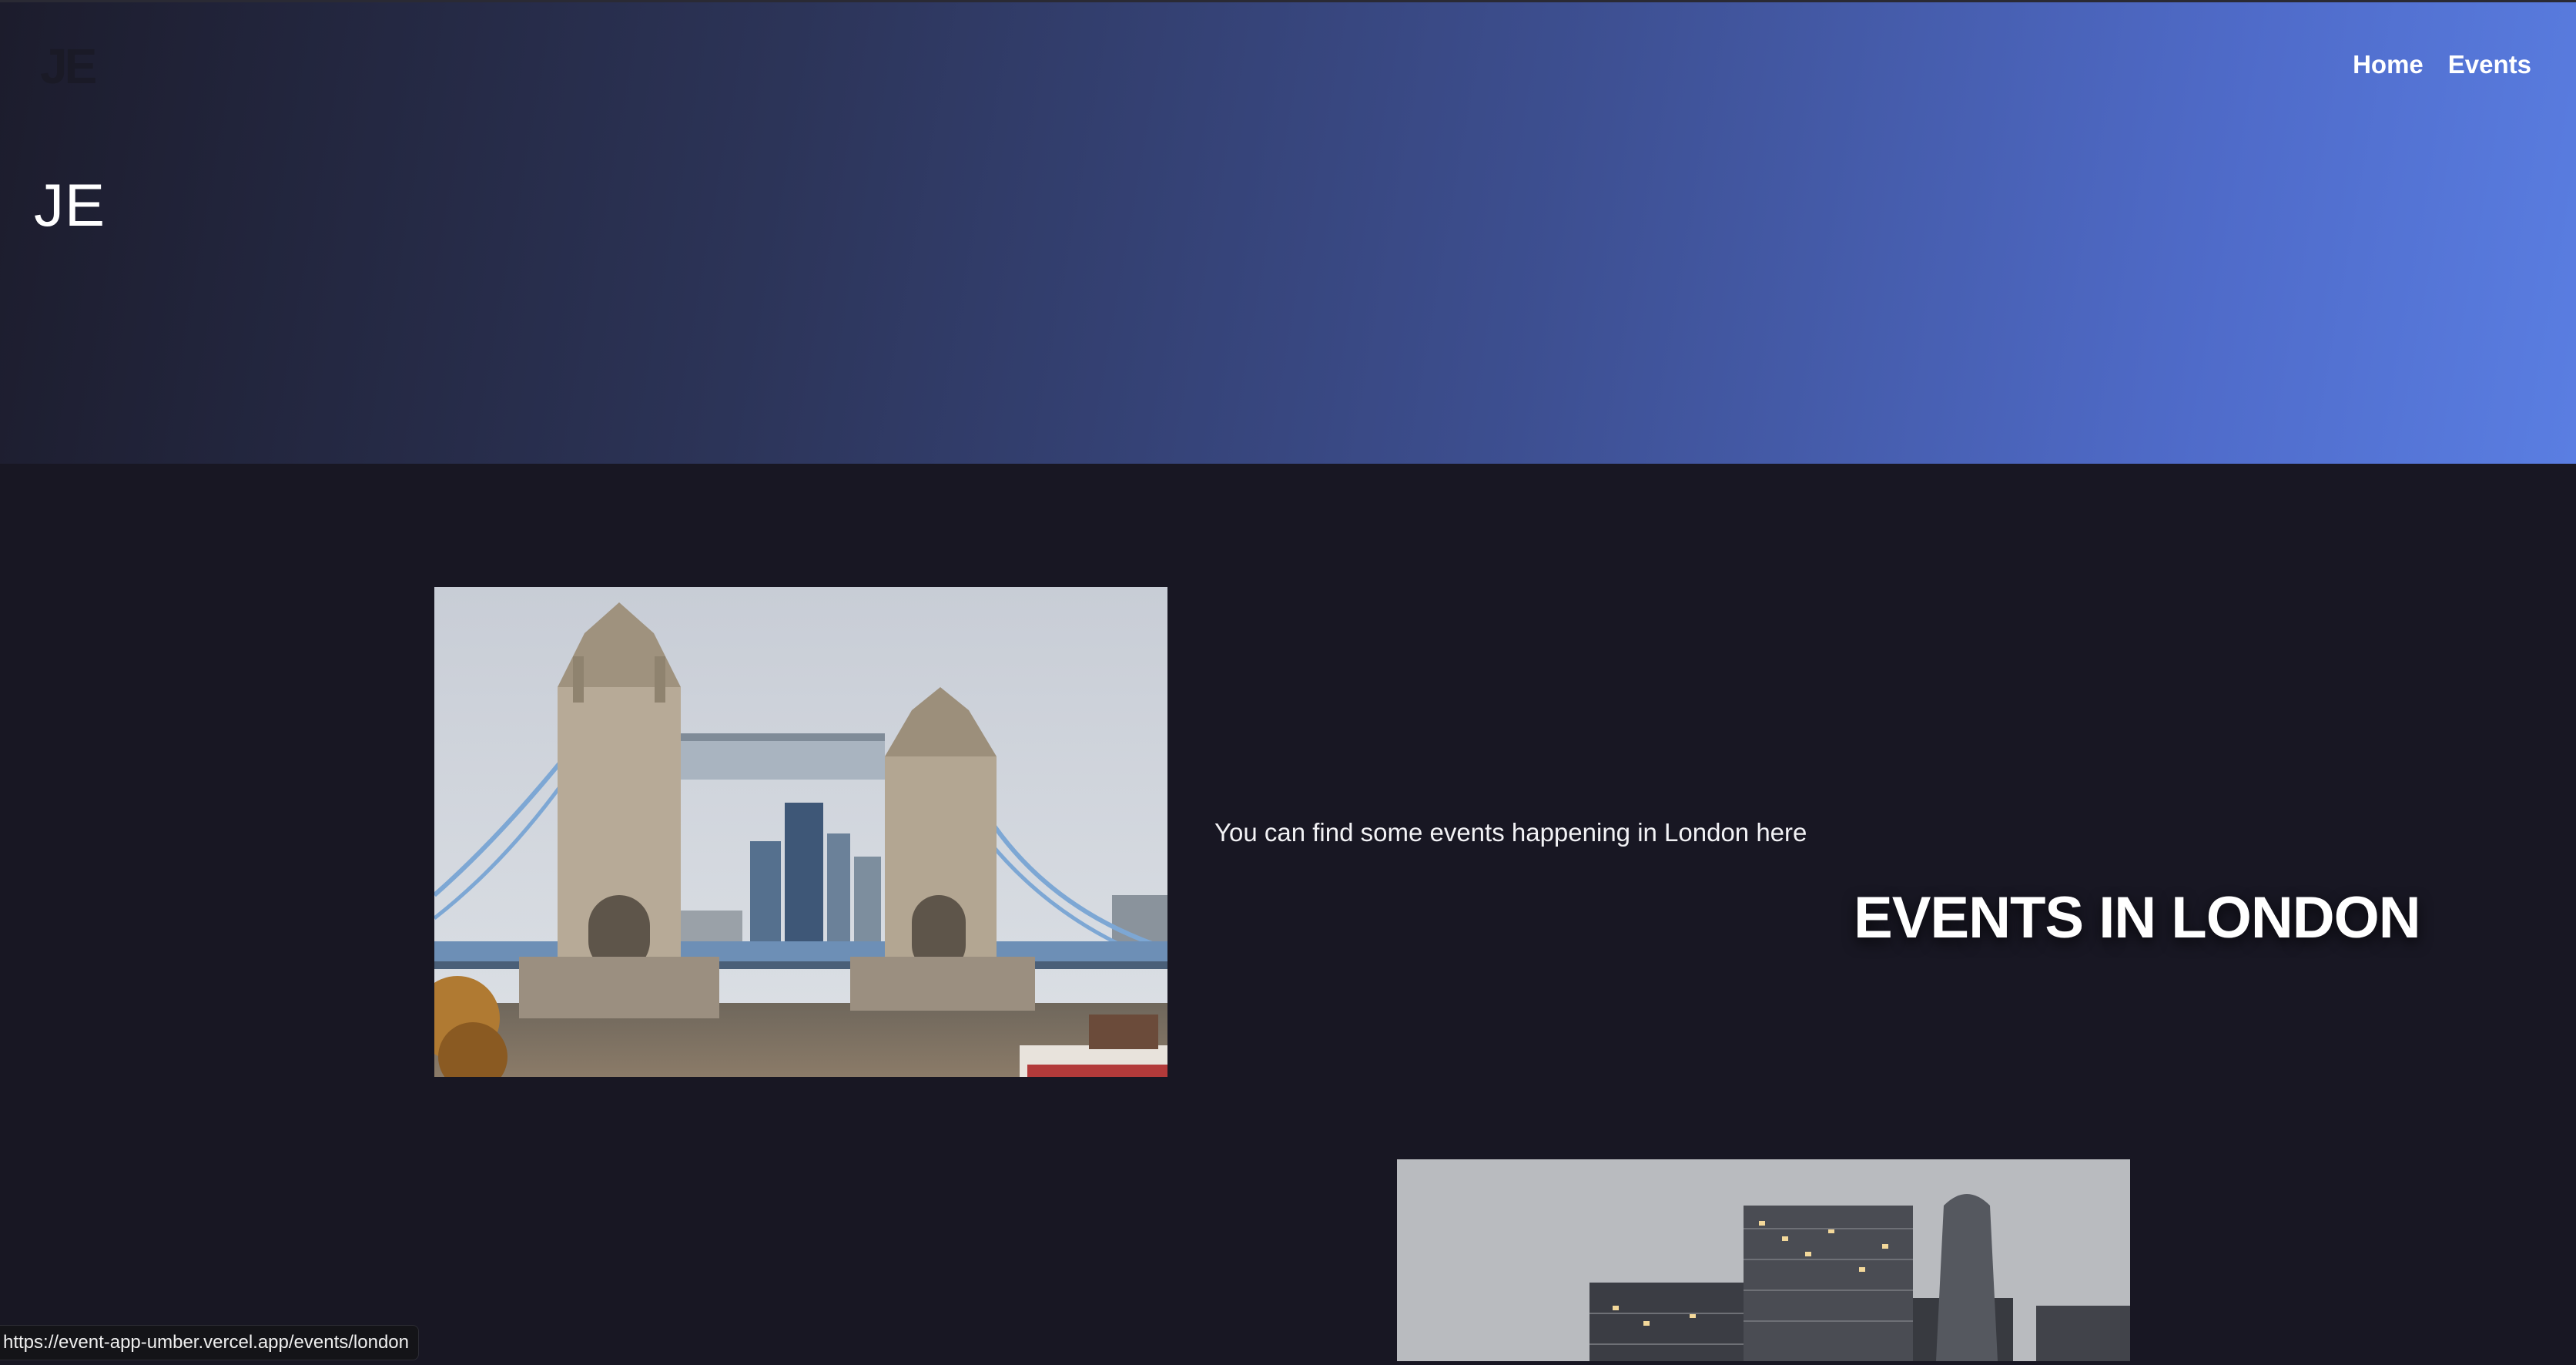 The height and width of the screenshot is (1365, 2576). Describe the element at coordinates (800, 832) in the screenshot. I see `event-image` at that location.